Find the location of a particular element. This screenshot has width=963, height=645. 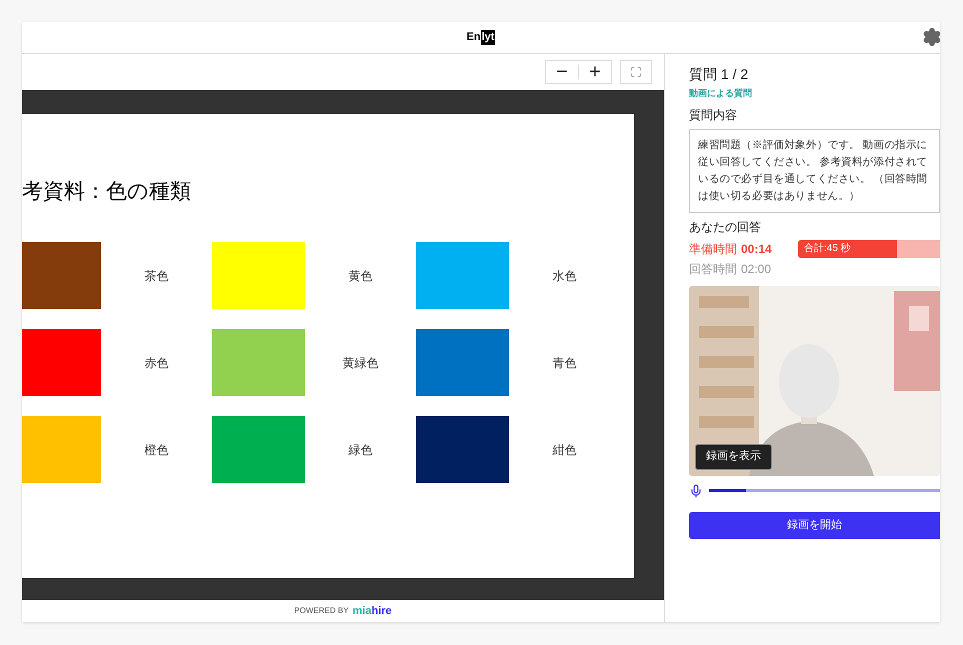

logo-box: lyt is located at coordinates (488, 37).